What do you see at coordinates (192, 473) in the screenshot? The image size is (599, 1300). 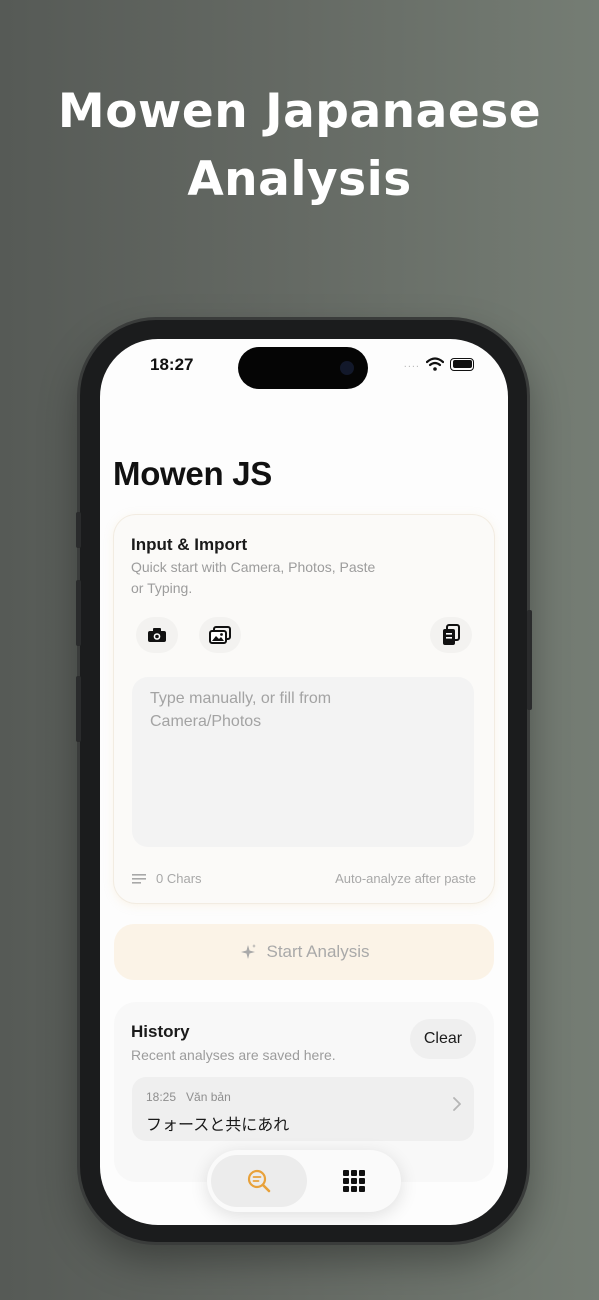 I see `app-title: Mowen JS` at bounding box center [192, 473].